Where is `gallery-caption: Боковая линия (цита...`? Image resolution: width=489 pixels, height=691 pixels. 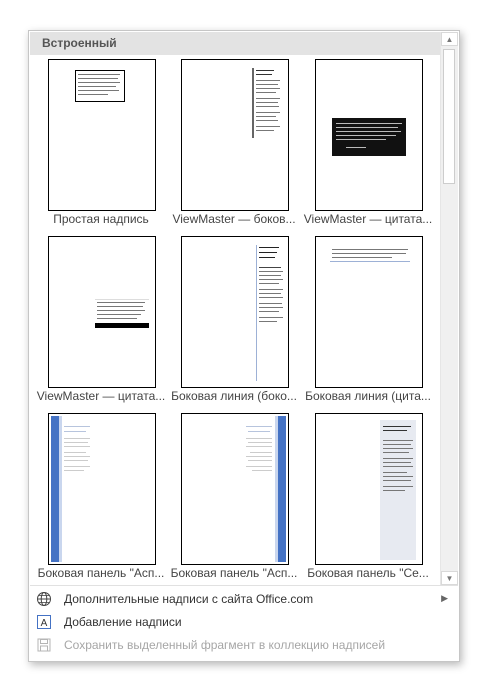
gallery-caption: Боковая линия (цита... is located at coordinates (368, 396).